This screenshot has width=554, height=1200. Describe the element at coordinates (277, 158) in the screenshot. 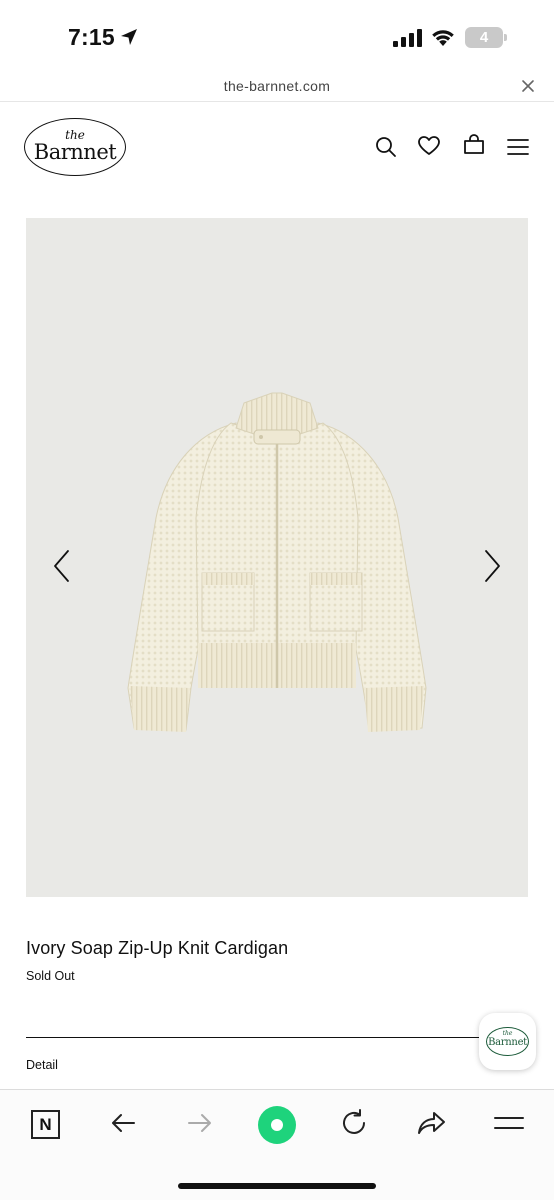

I see `site-header: the Barnnet` at that location.